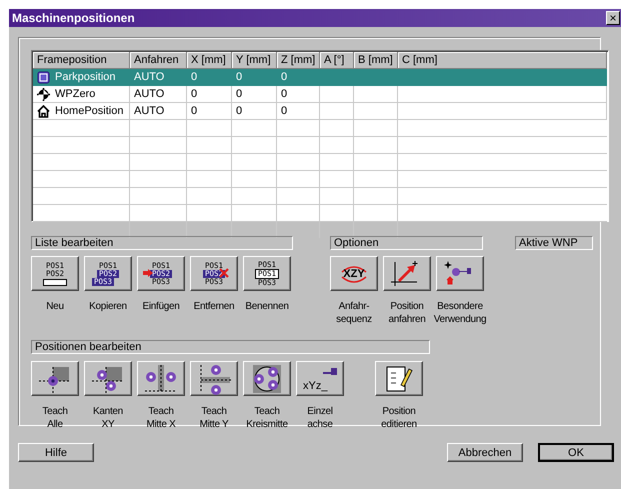  What do you see at coordinates (320, 378) in the screenshot?
I see `tool-button: xYz_` at bounding box center [320, 378].